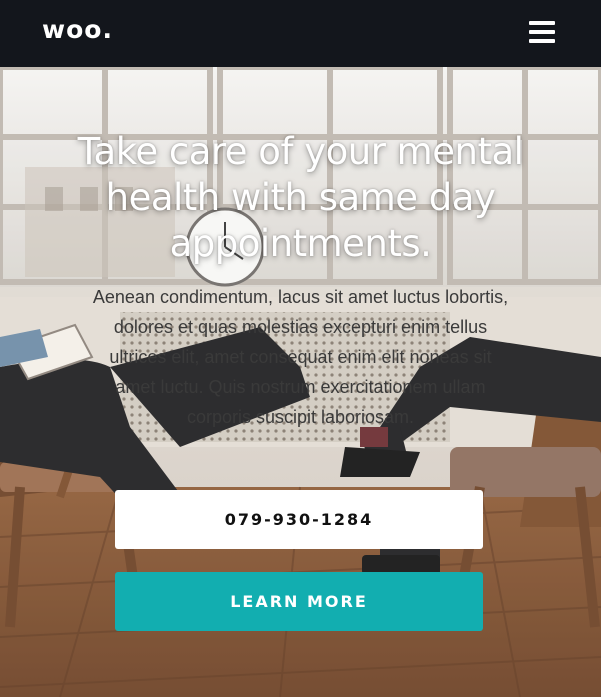 Image resolution: width=601 pixels, height=697 pixels. What do you see at coordinates (300, 33) in the screenshot?
I see `top-navigation-bar: woo.` at bounding box center [300, 33].